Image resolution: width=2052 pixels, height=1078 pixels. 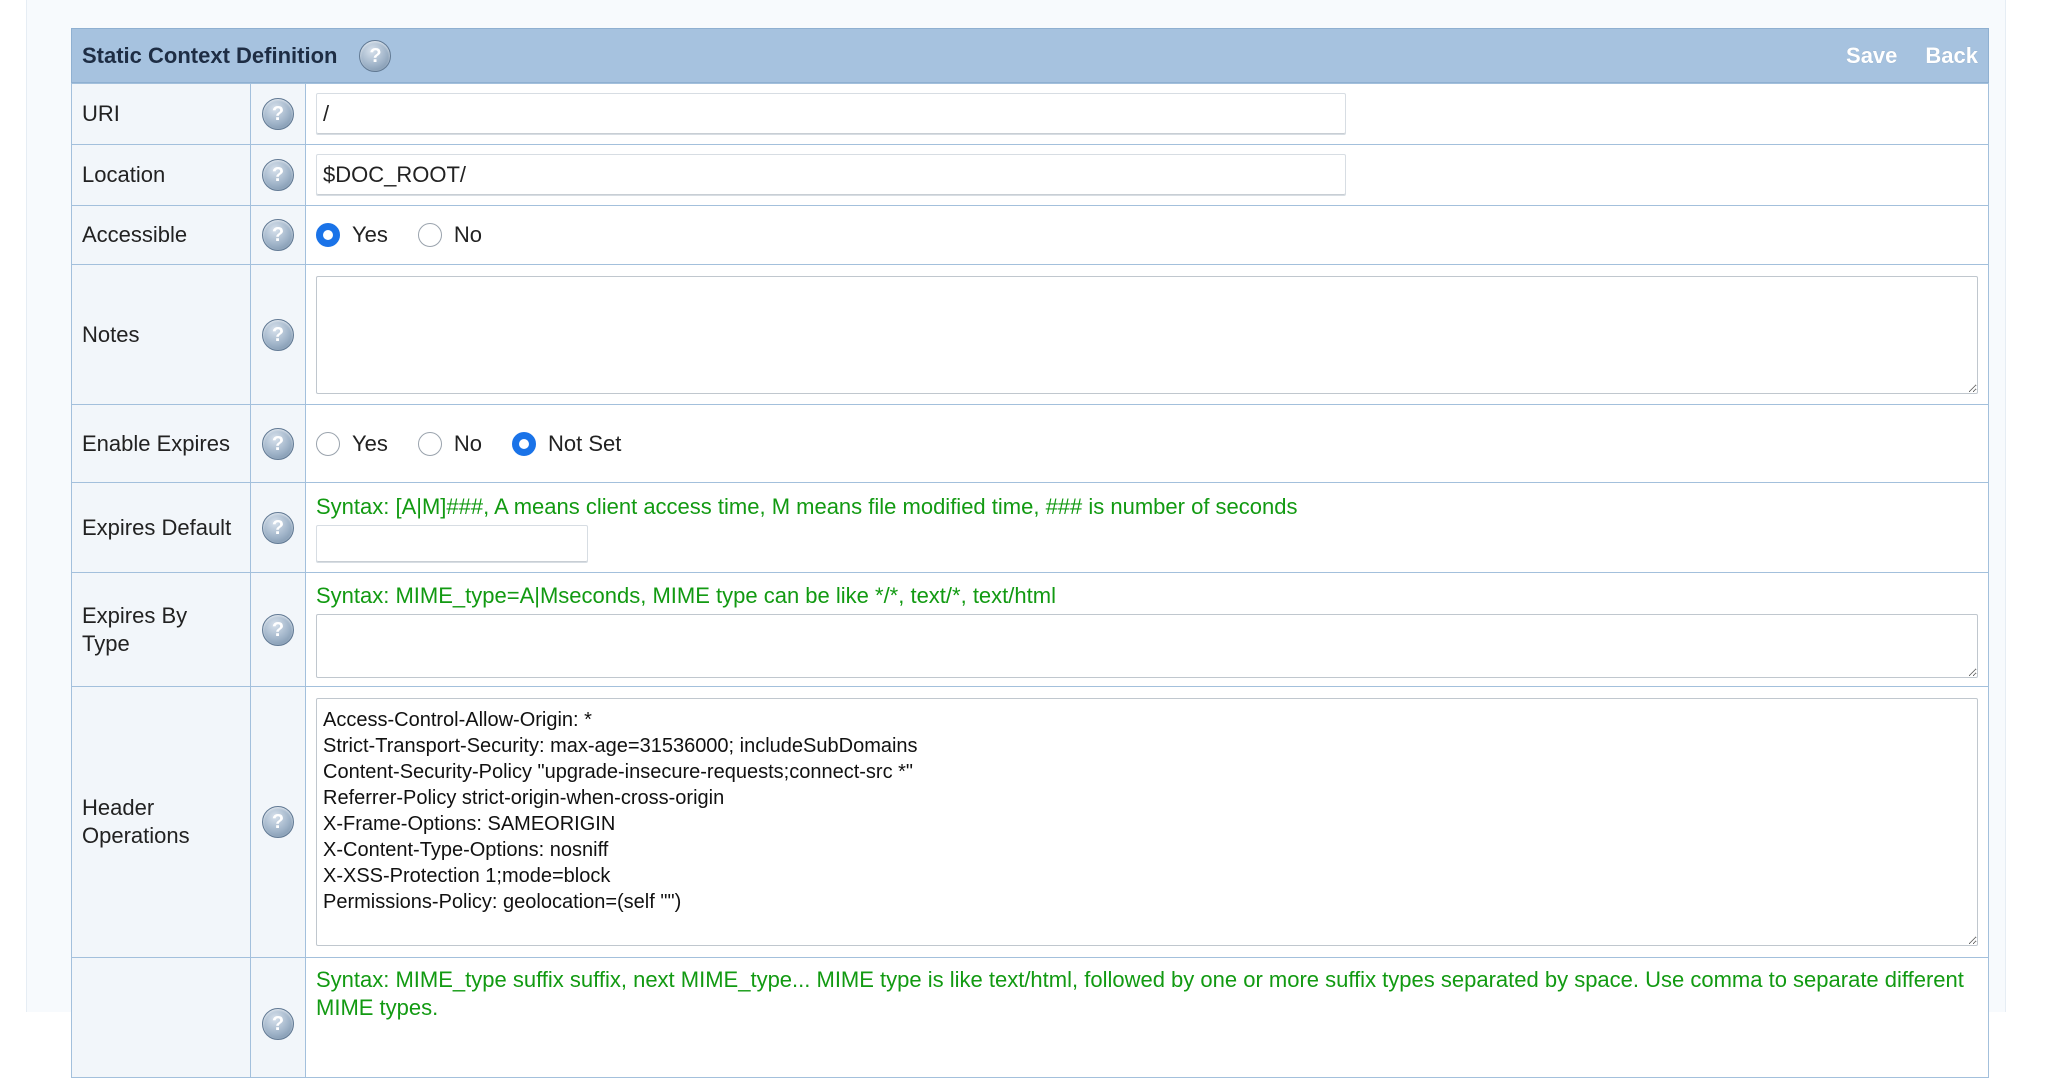 What do you see at coordinates (831, 114) in the screenshot?
I see `uri-input` at bounding box center [831, 114].